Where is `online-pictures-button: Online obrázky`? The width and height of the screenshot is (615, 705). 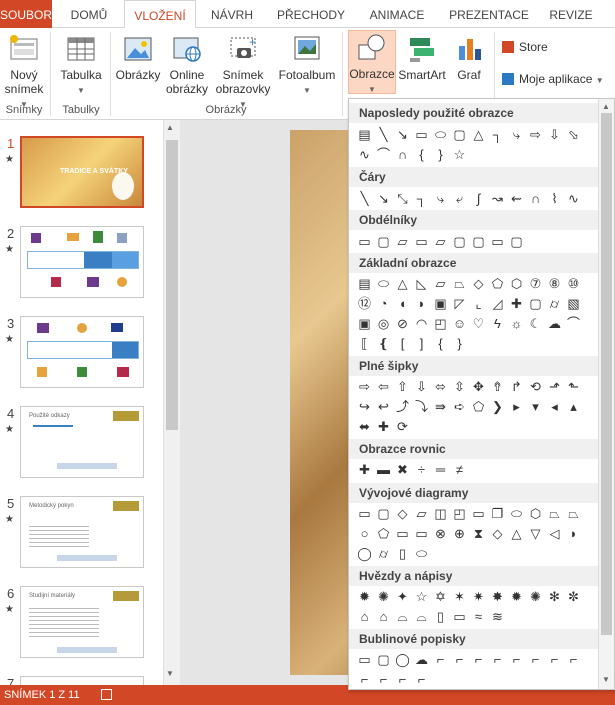 online-pictures-button: Online obrázky is located at coordinates (187, 64).